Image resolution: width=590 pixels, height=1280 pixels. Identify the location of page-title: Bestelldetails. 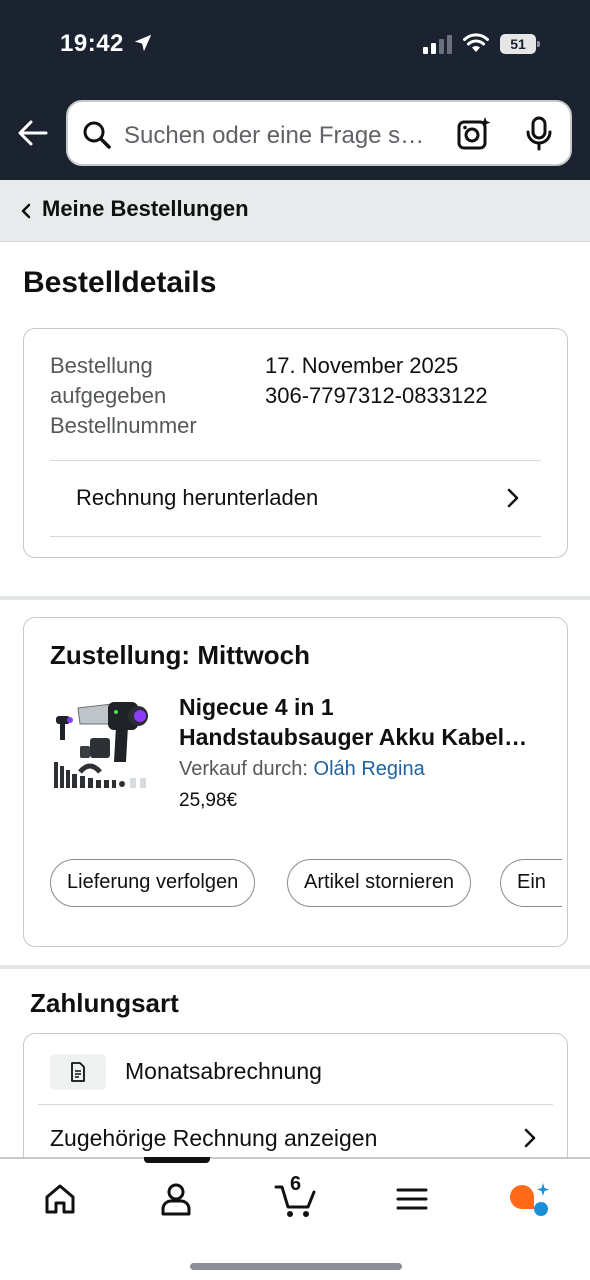
(120, 282).